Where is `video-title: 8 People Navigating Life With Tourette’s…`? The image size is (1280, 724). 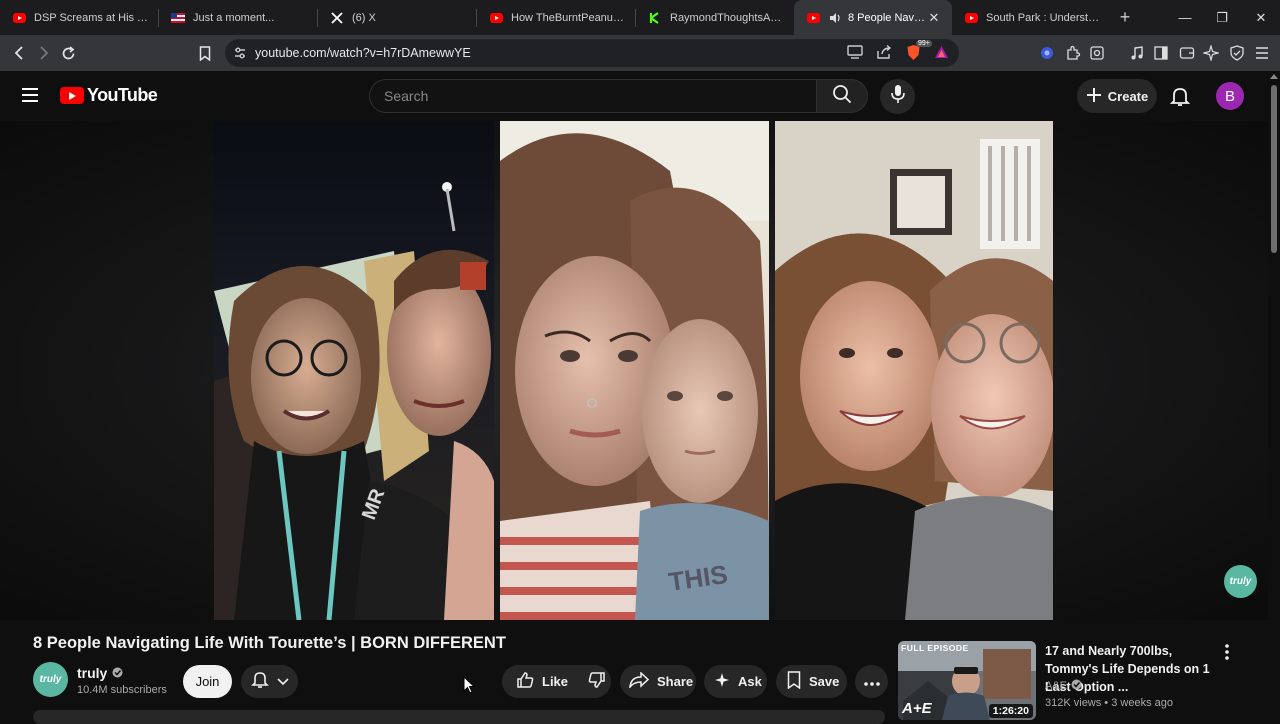
video-title: 8 People Navigating Life With Tourette’s… is located at coordinates (269, 643).